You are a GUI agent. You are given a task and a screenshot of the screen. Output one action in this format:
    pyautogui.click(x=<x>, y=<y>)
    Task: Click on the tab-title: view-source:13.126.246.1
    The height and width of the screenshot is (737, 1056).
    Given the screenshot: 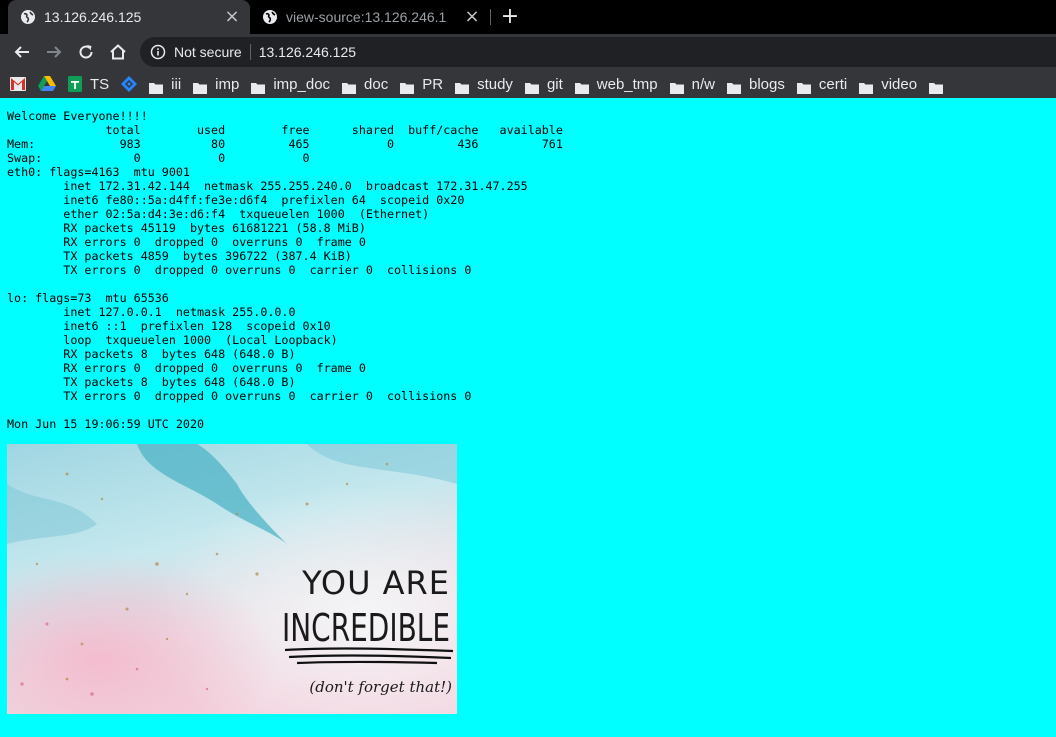 What is the action you would take?
    pyautogui.click(x=366, y=17)
    